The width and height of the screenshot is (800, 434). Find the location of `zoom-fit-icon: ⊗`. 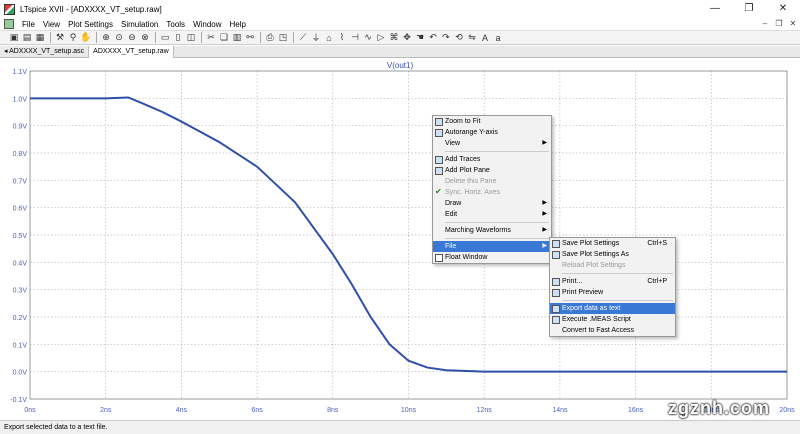

zoom-fit-icon: ⊗ is located at coordinates (145, 38).